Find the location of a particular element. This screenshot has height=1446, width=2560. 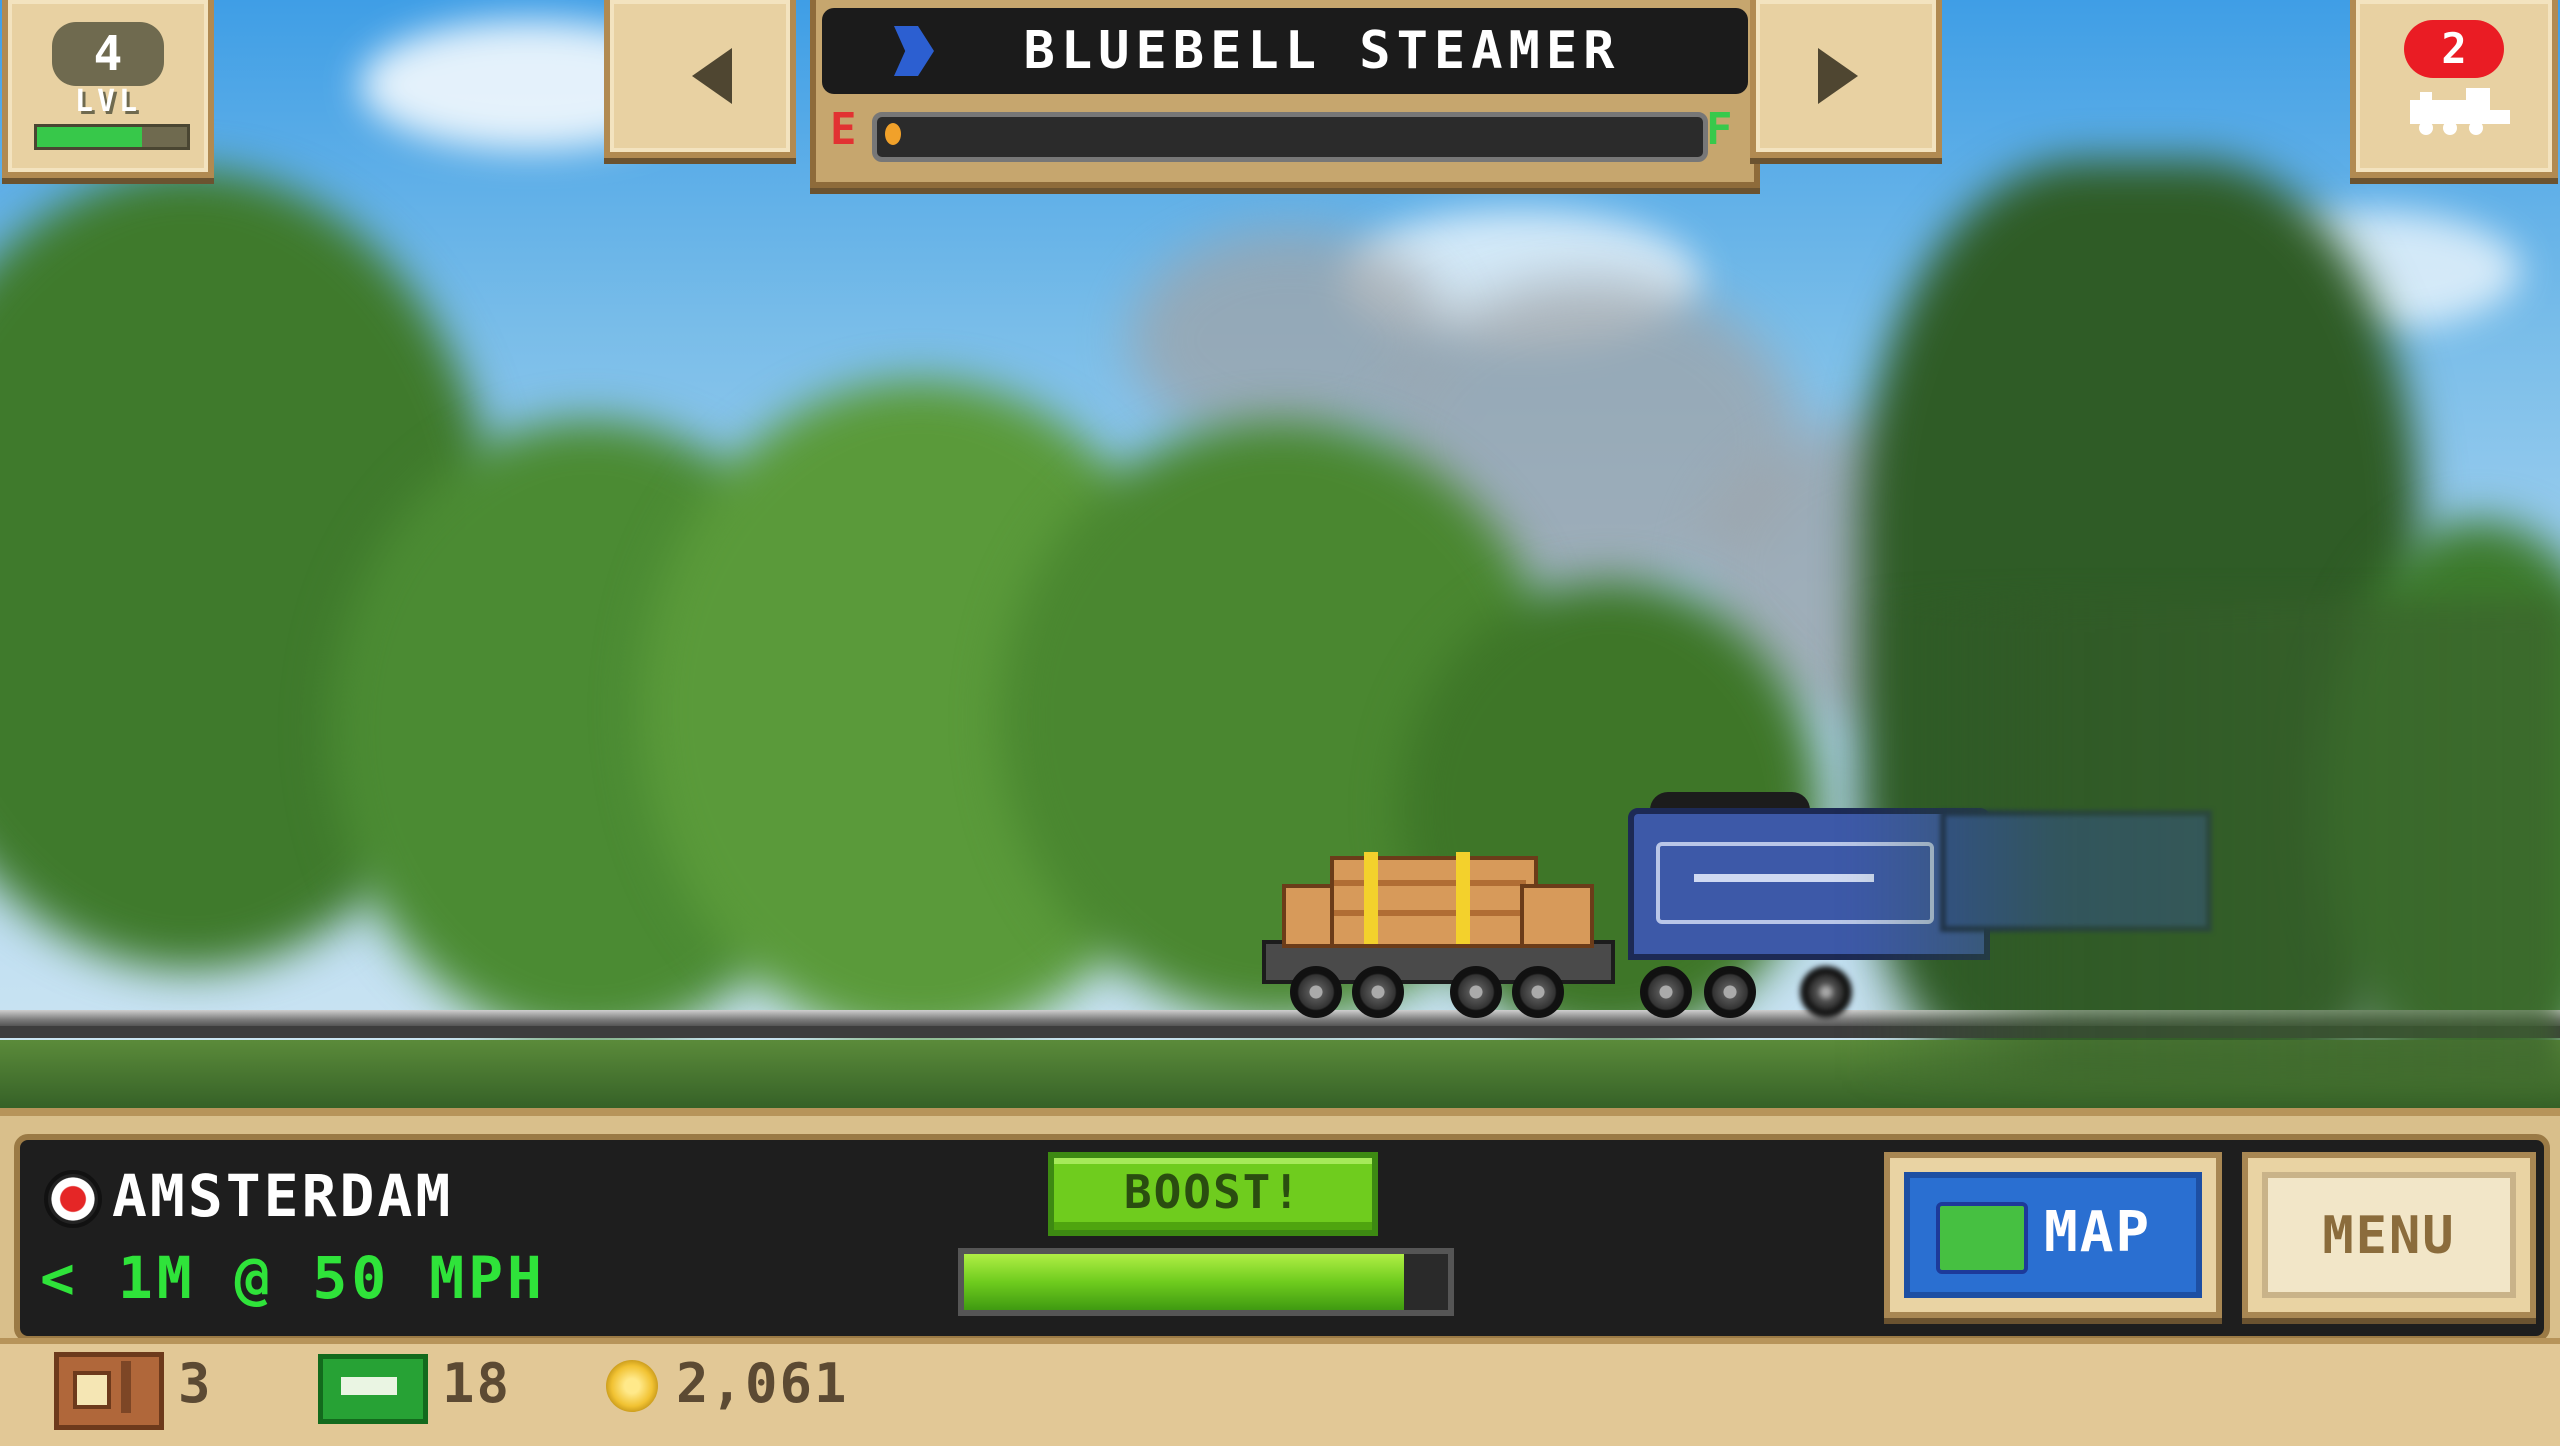

cash-icon-bill is located at coordinates (369, 1386).